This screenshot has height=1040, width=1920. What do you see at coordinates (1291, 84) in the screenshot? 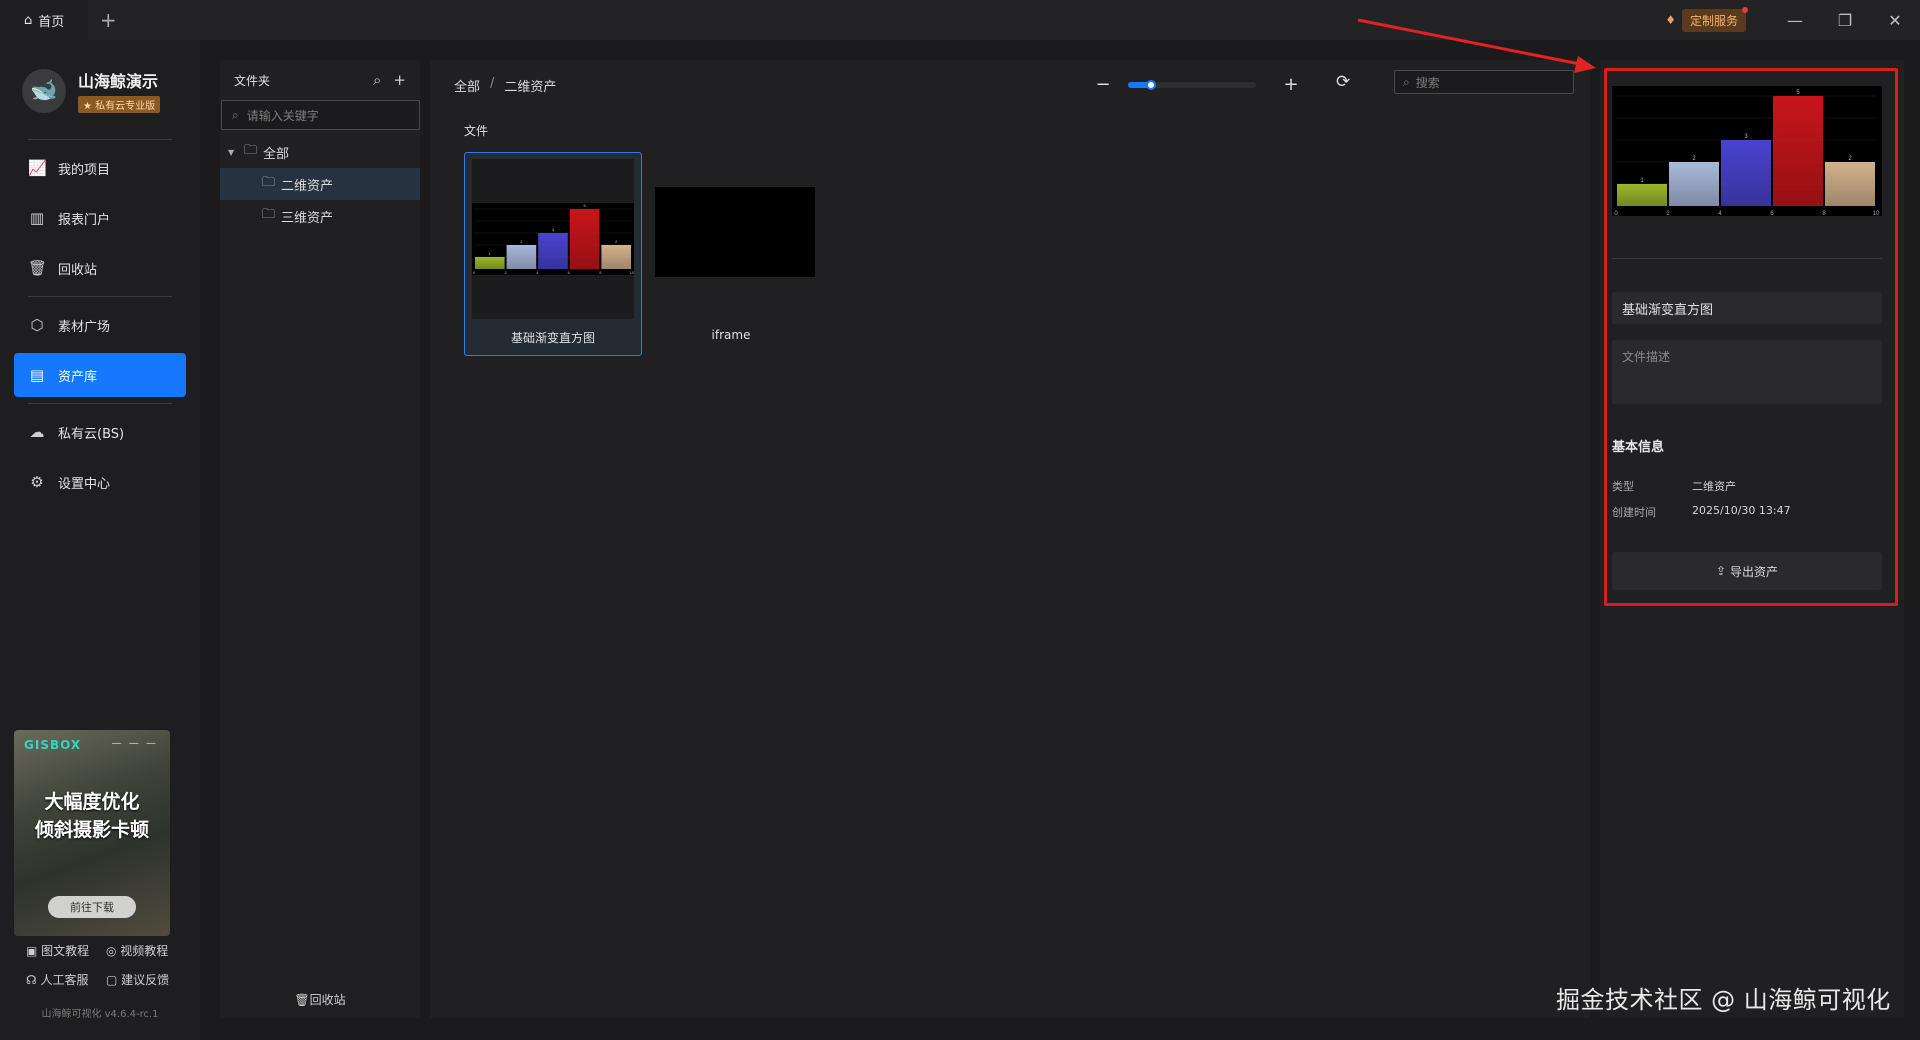
I see `zoom-in-button: +` at bounding box center [1291, 84].